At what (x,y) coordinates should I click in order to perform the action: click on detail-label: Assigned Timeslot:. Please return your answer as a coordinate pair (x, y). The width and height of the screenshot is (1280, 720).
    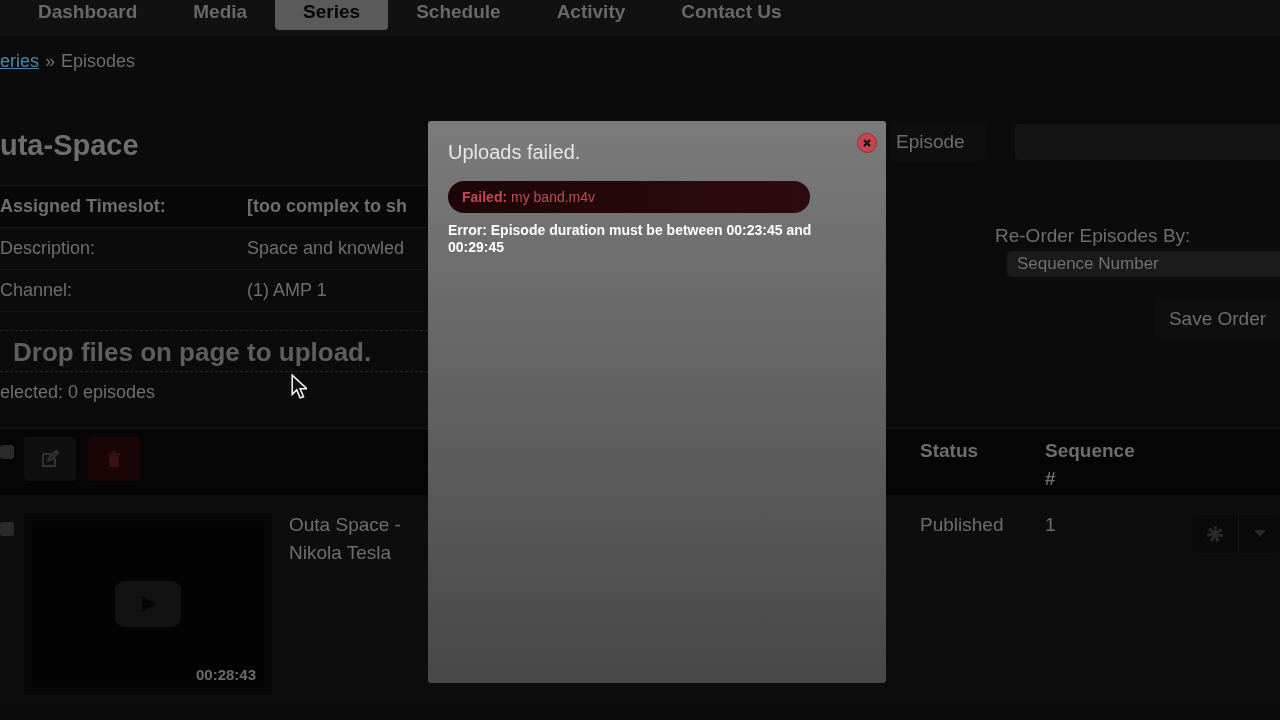
    Looking at the image, I should click on (83, 206).